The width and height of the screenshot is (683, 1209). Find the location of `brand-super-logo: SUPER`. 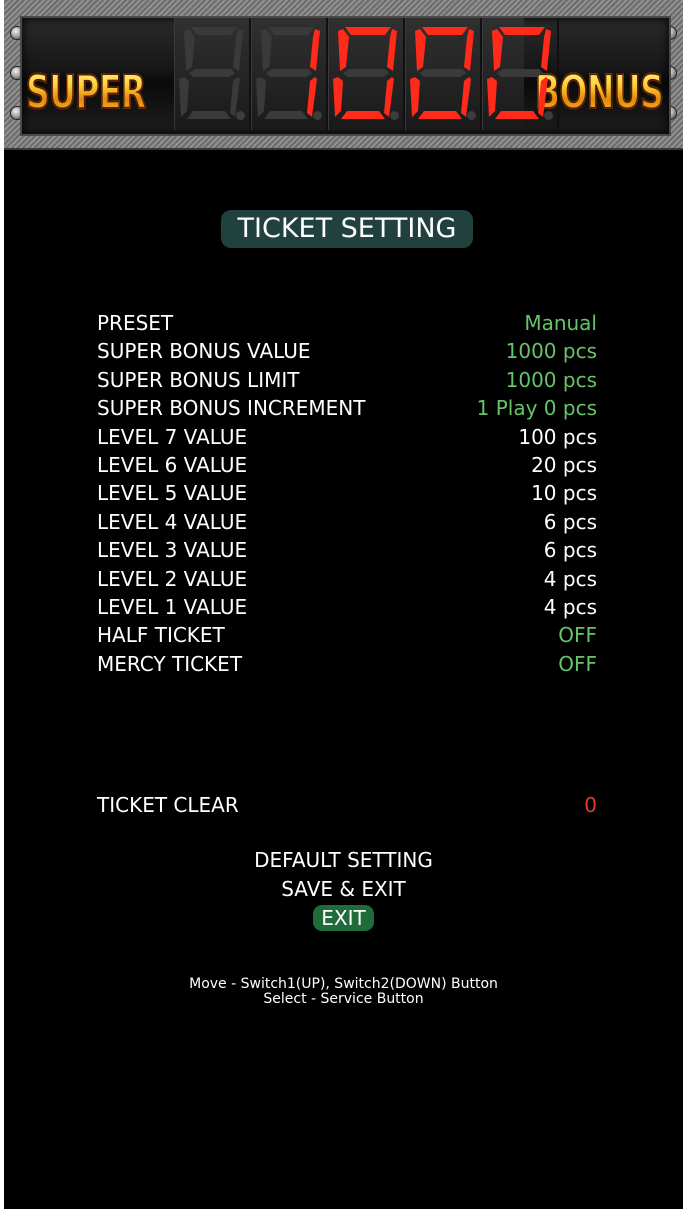

brand-super-logo: SUPER is located at coordinates (86, 92).